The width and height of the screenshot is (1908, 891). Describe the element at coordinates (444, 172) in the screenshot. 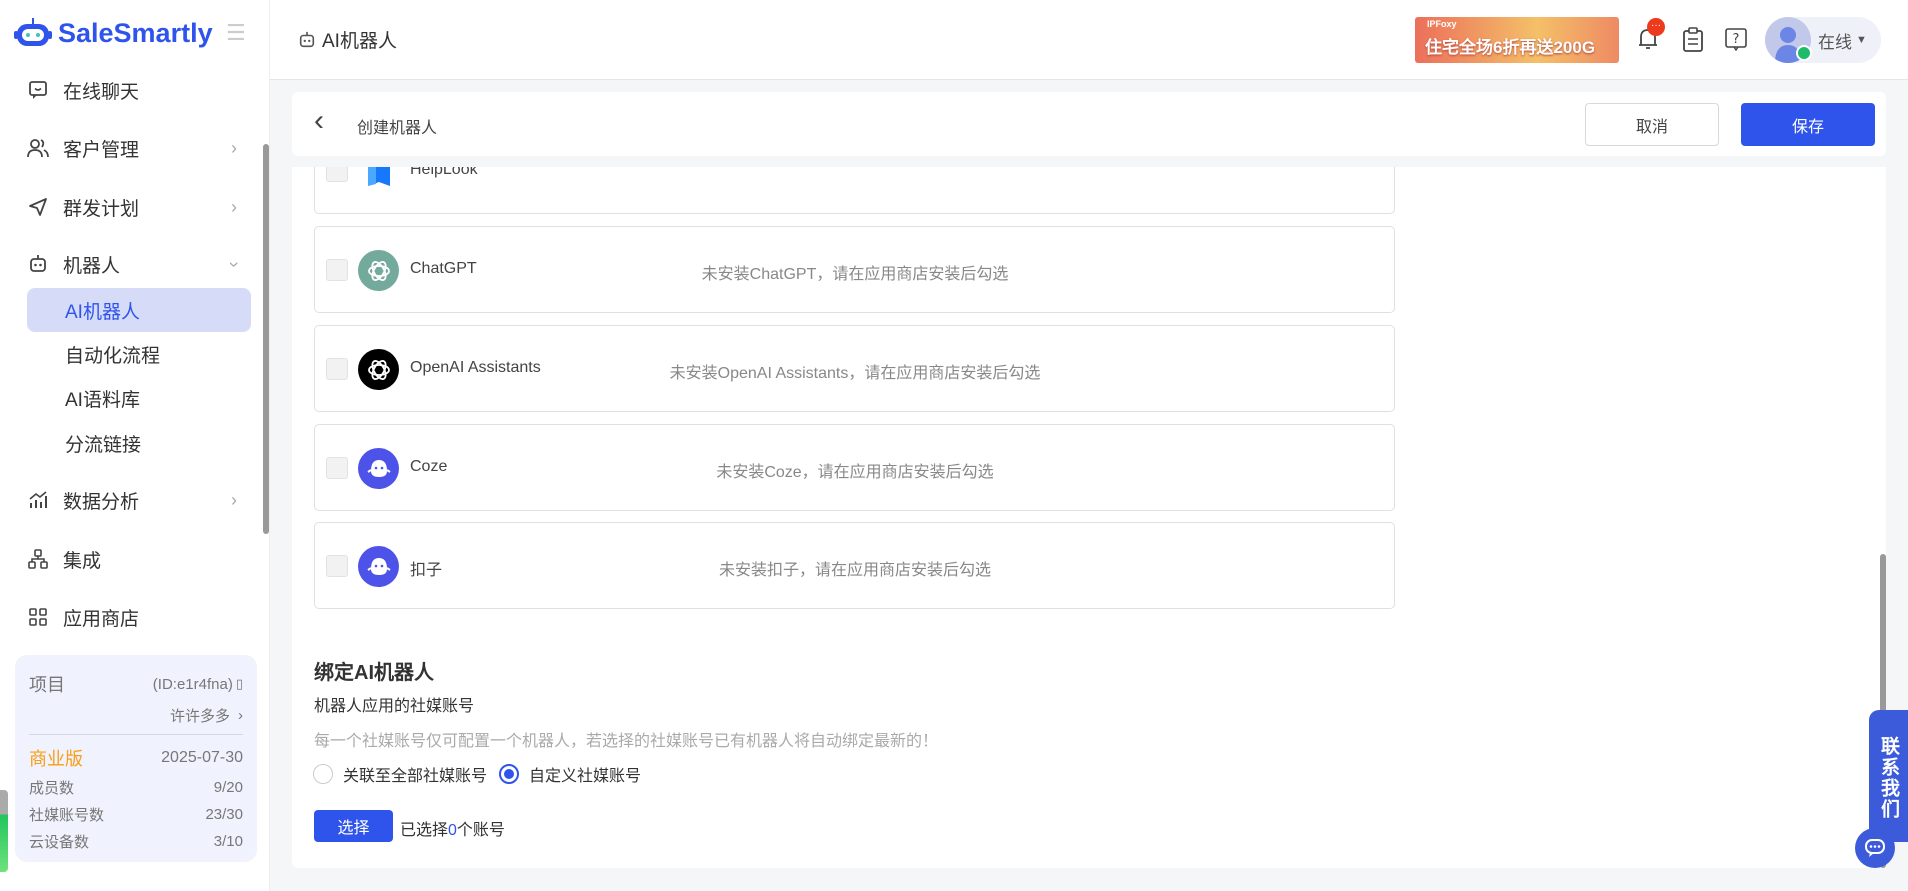

I see `integration-name: HelpLook` at that location.